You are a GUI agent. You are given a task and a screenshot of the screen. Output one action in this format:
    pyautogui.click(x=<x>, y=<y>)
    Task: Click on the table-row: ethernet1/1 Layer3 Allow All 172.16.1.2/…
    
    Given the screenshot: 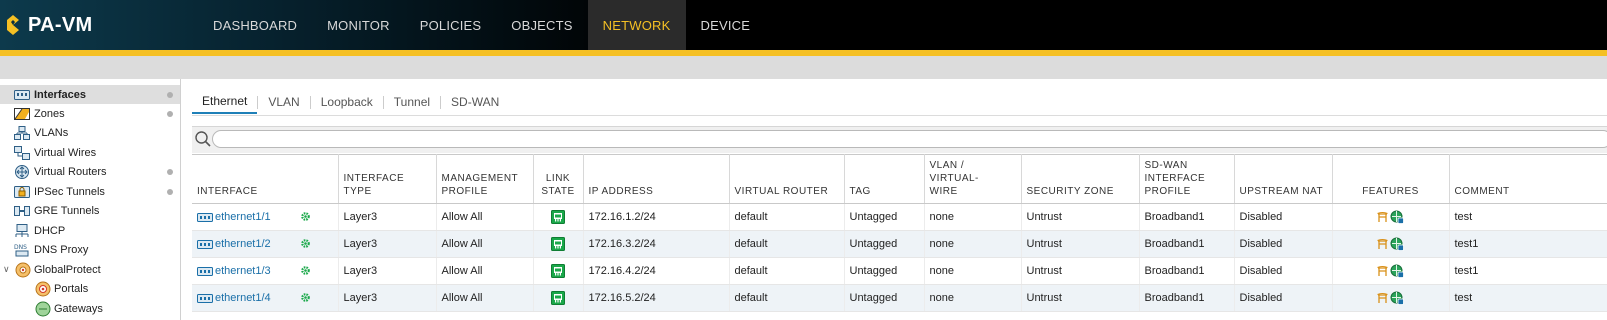 What is the action you would take?
    pyautogui.click(x=899, y=217)
    